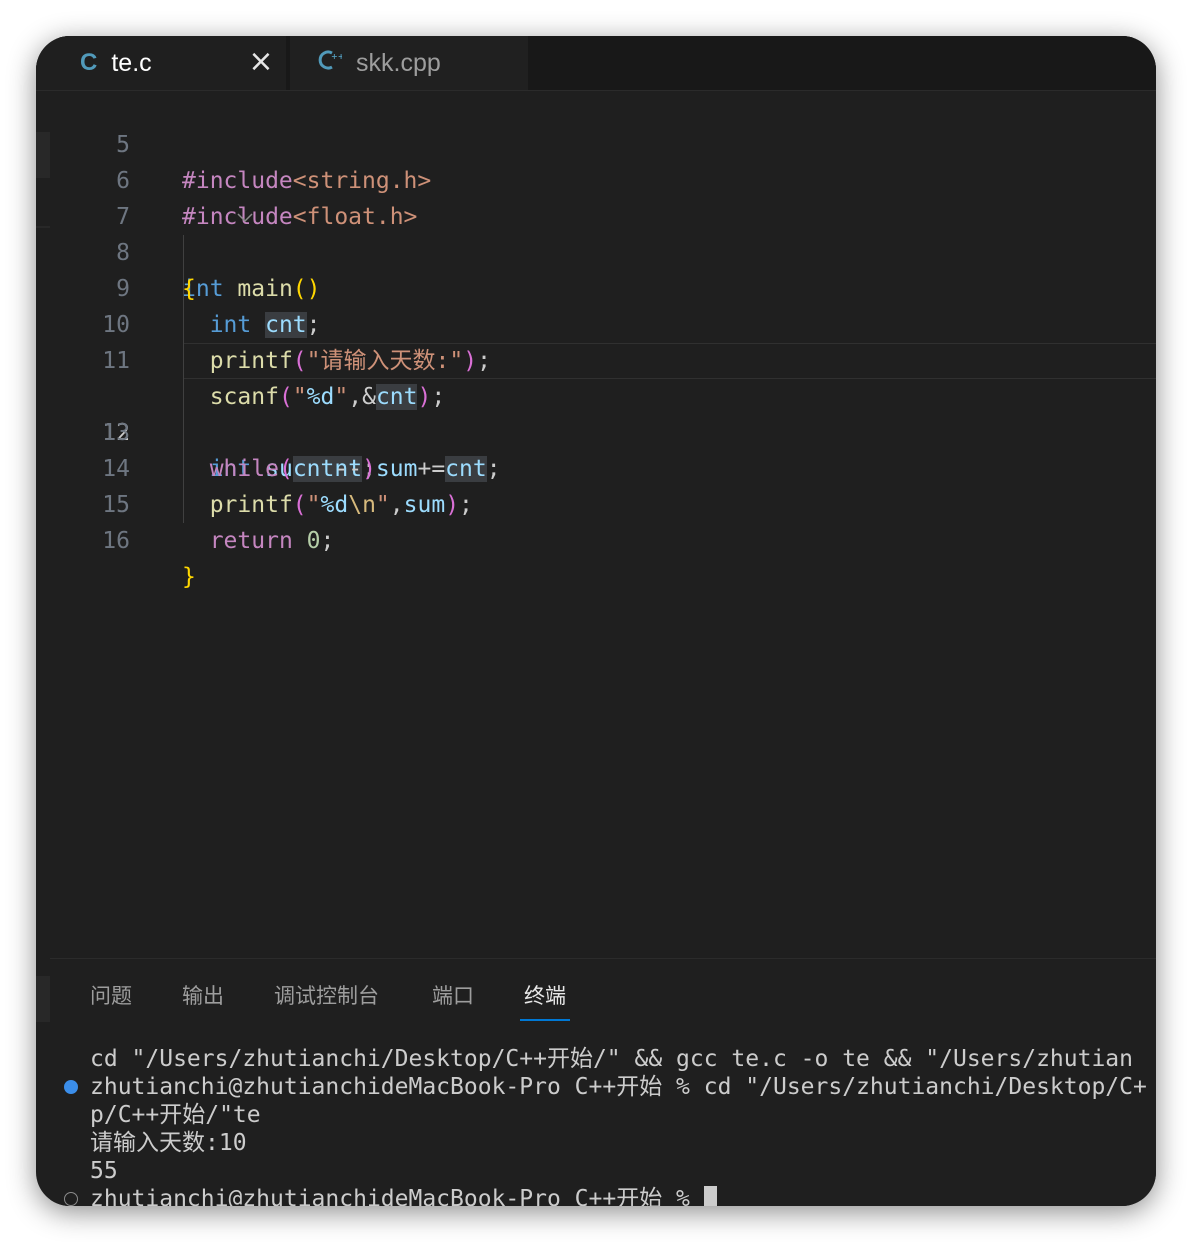 This screenshot has width=1192, height=1242. What do you see at coordinates (603, 286) in the screenshot?
I see `code-line: 9 int cnt;` at bounding box center [603, 286].